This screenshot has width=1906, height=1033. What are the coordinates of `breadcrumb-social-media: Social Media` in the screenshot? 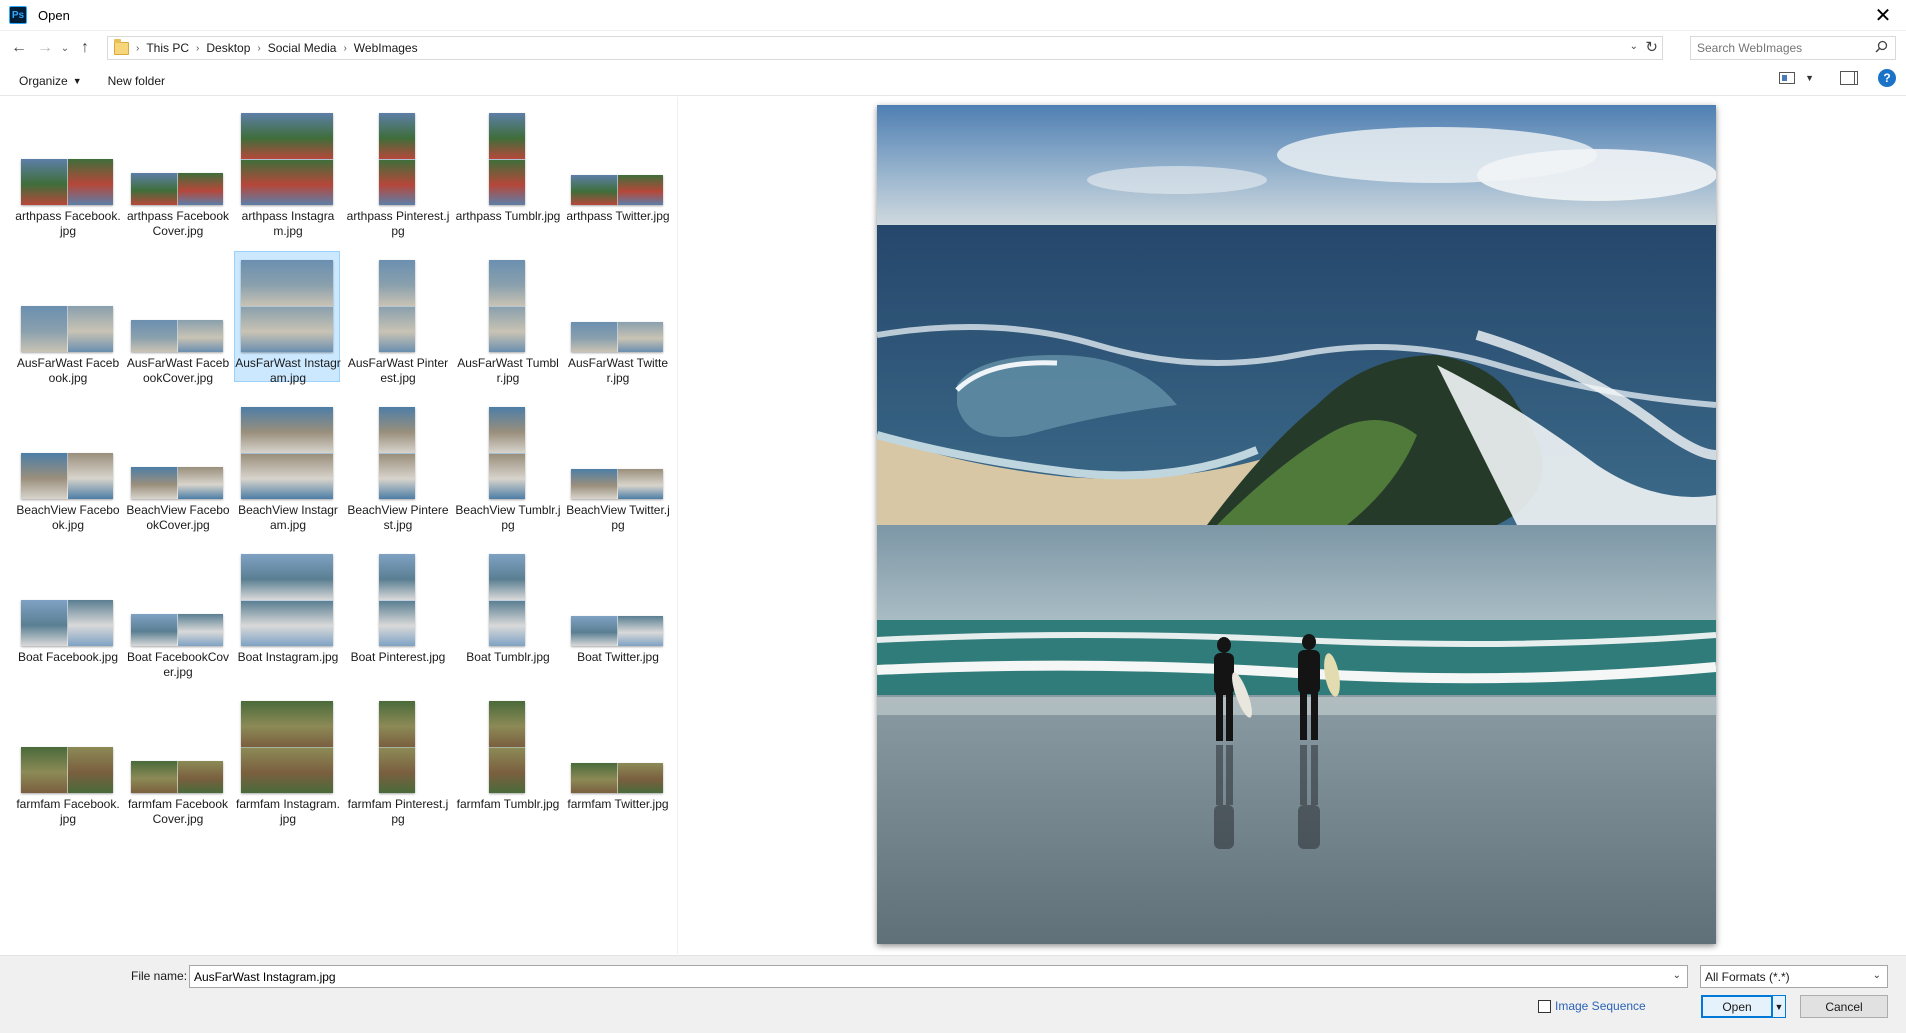 It's located at (302, 48).